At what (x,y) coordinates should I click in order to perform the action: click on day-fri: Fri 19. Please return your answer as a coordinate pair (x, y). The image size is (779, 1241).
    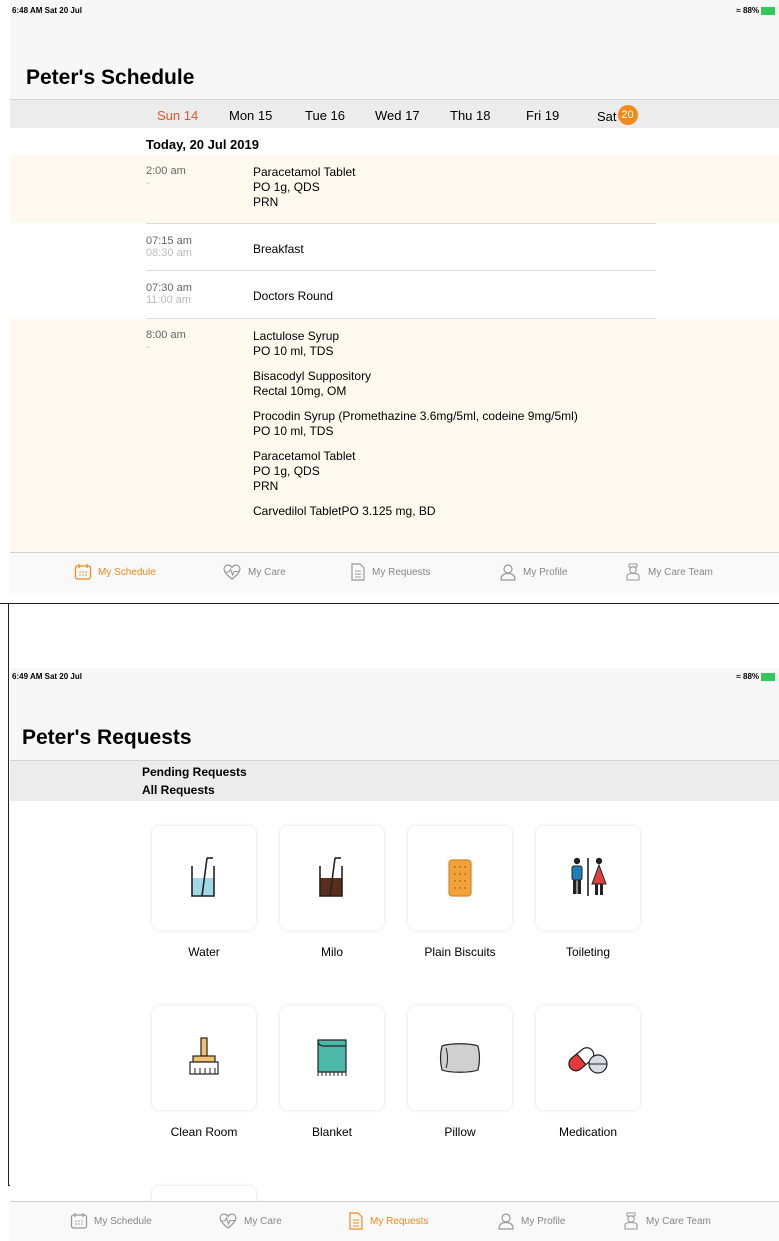
    Looking at the image, I should click on (542, 115).